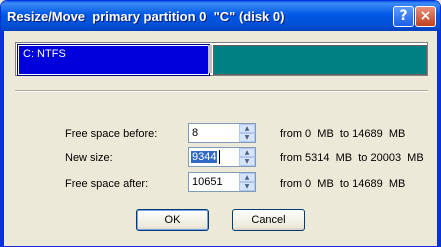 The image size is (441, 247). I want to click on close-button: ×, so click(425, 16).